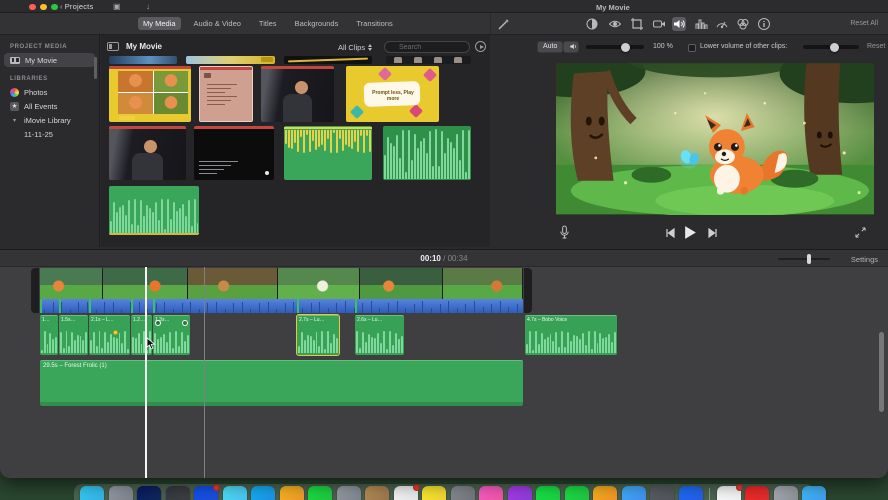 This screenshot has width=888, height=500. Describe the element at coordinates (217, 23) in the screenshot. I see `tab-audio-video: Audio & Video` at that location.